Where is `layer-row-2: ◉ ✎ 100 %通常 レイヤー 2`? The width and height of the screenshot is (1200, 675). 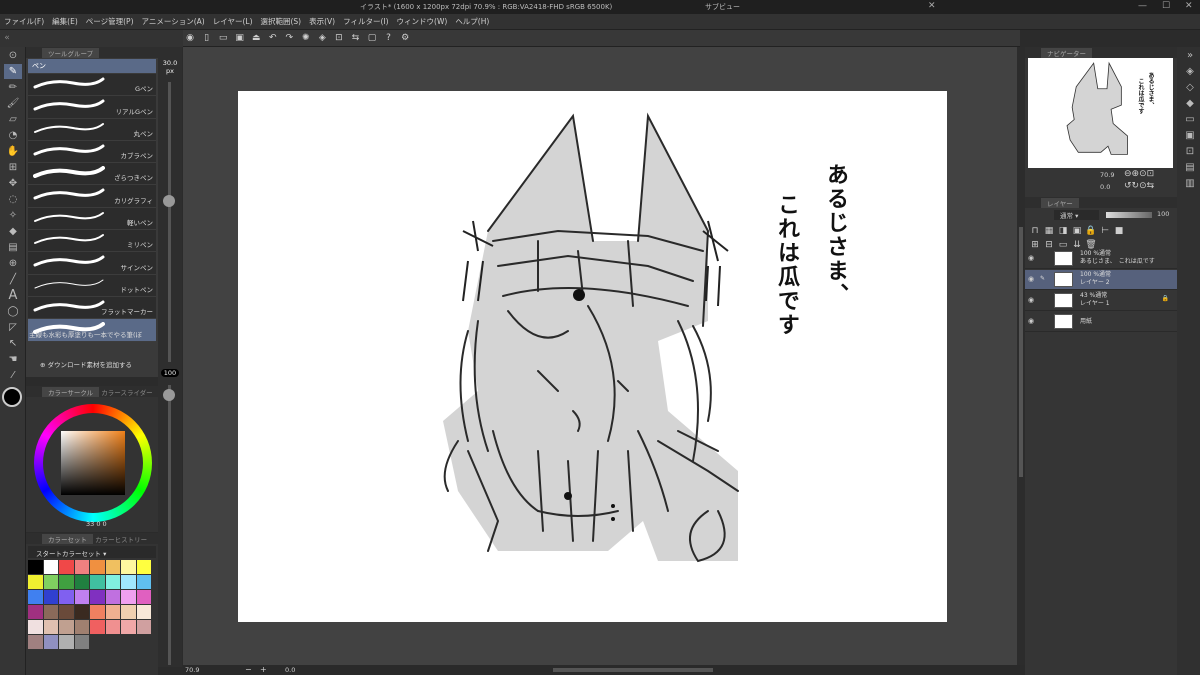 layer-row-2: ◉ ✎ 100 %通常 レイヤー 2 is located at coordinates (1101, 280).